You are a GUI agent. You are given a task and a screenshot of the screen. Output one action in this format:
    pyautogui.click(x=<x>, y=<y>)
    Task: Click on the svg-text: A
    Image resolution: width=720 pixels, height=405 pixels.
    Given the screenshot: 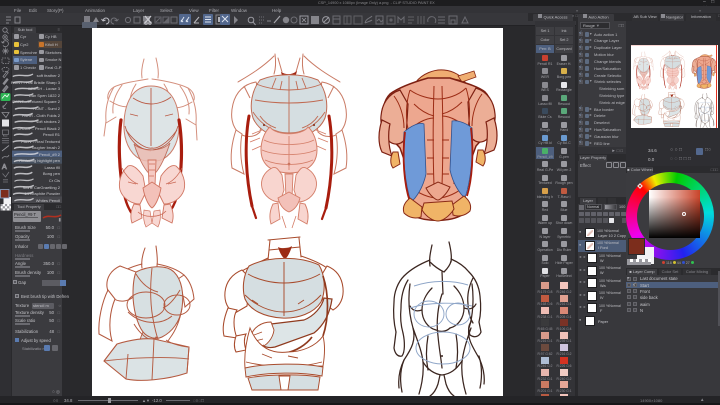 What is the action you would take?
    pyautogui.click(x=4, y=167)
    